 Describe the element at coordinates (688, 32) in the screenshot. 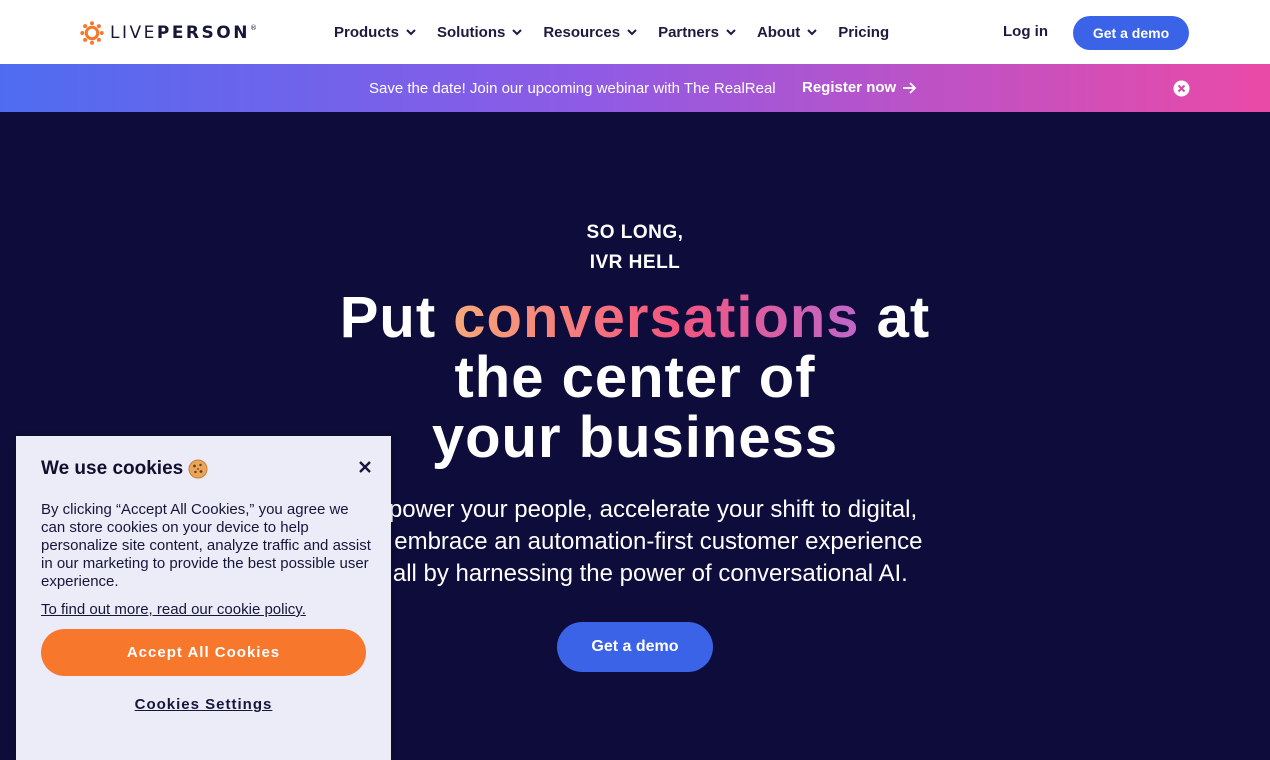

I see `nav-item-label: Partners` at that location.